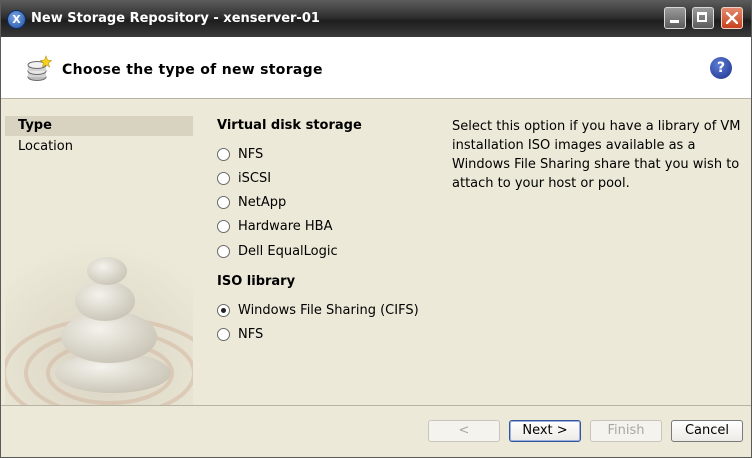 Image resolution: width=752 pixels, height=458 pixels. What do you see at coordinates (99, 319) in the screenshot?
I see `stones-decoration-image` at bounding box center [99, 319].